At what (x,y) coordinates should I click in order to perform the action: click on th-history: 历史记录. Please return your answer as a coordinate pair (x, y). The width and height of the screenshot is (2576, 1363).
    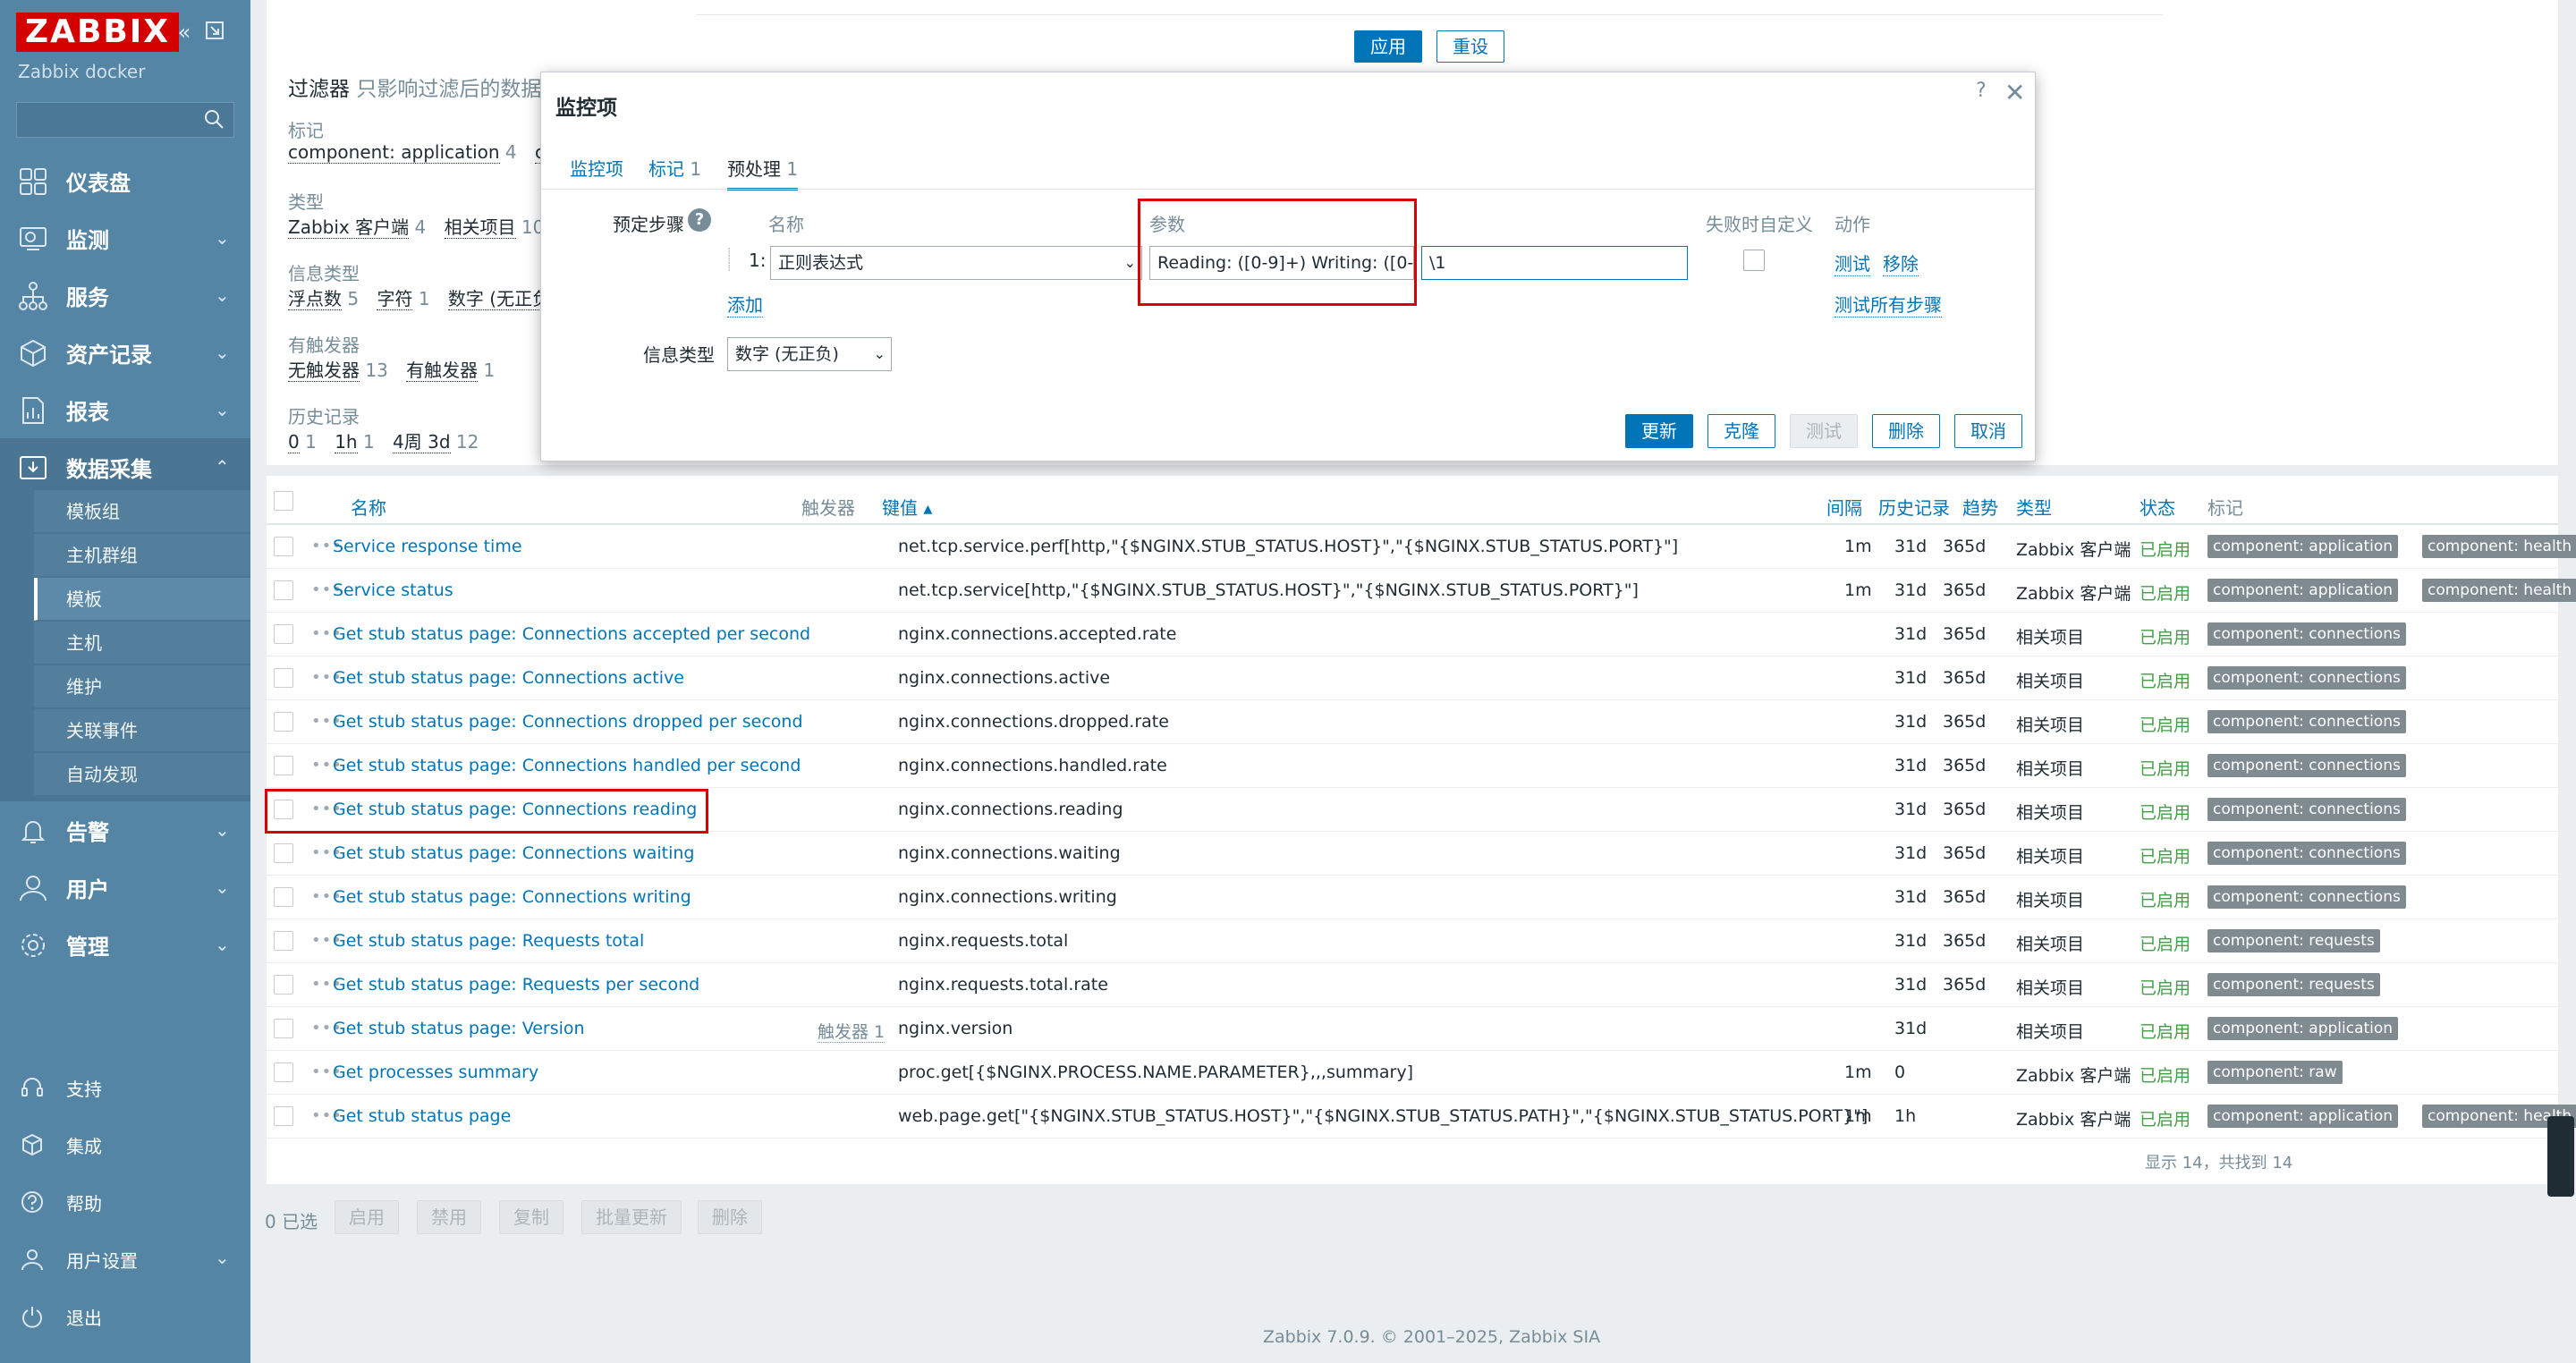
    Looking at the image, I should click on (1914, 507).